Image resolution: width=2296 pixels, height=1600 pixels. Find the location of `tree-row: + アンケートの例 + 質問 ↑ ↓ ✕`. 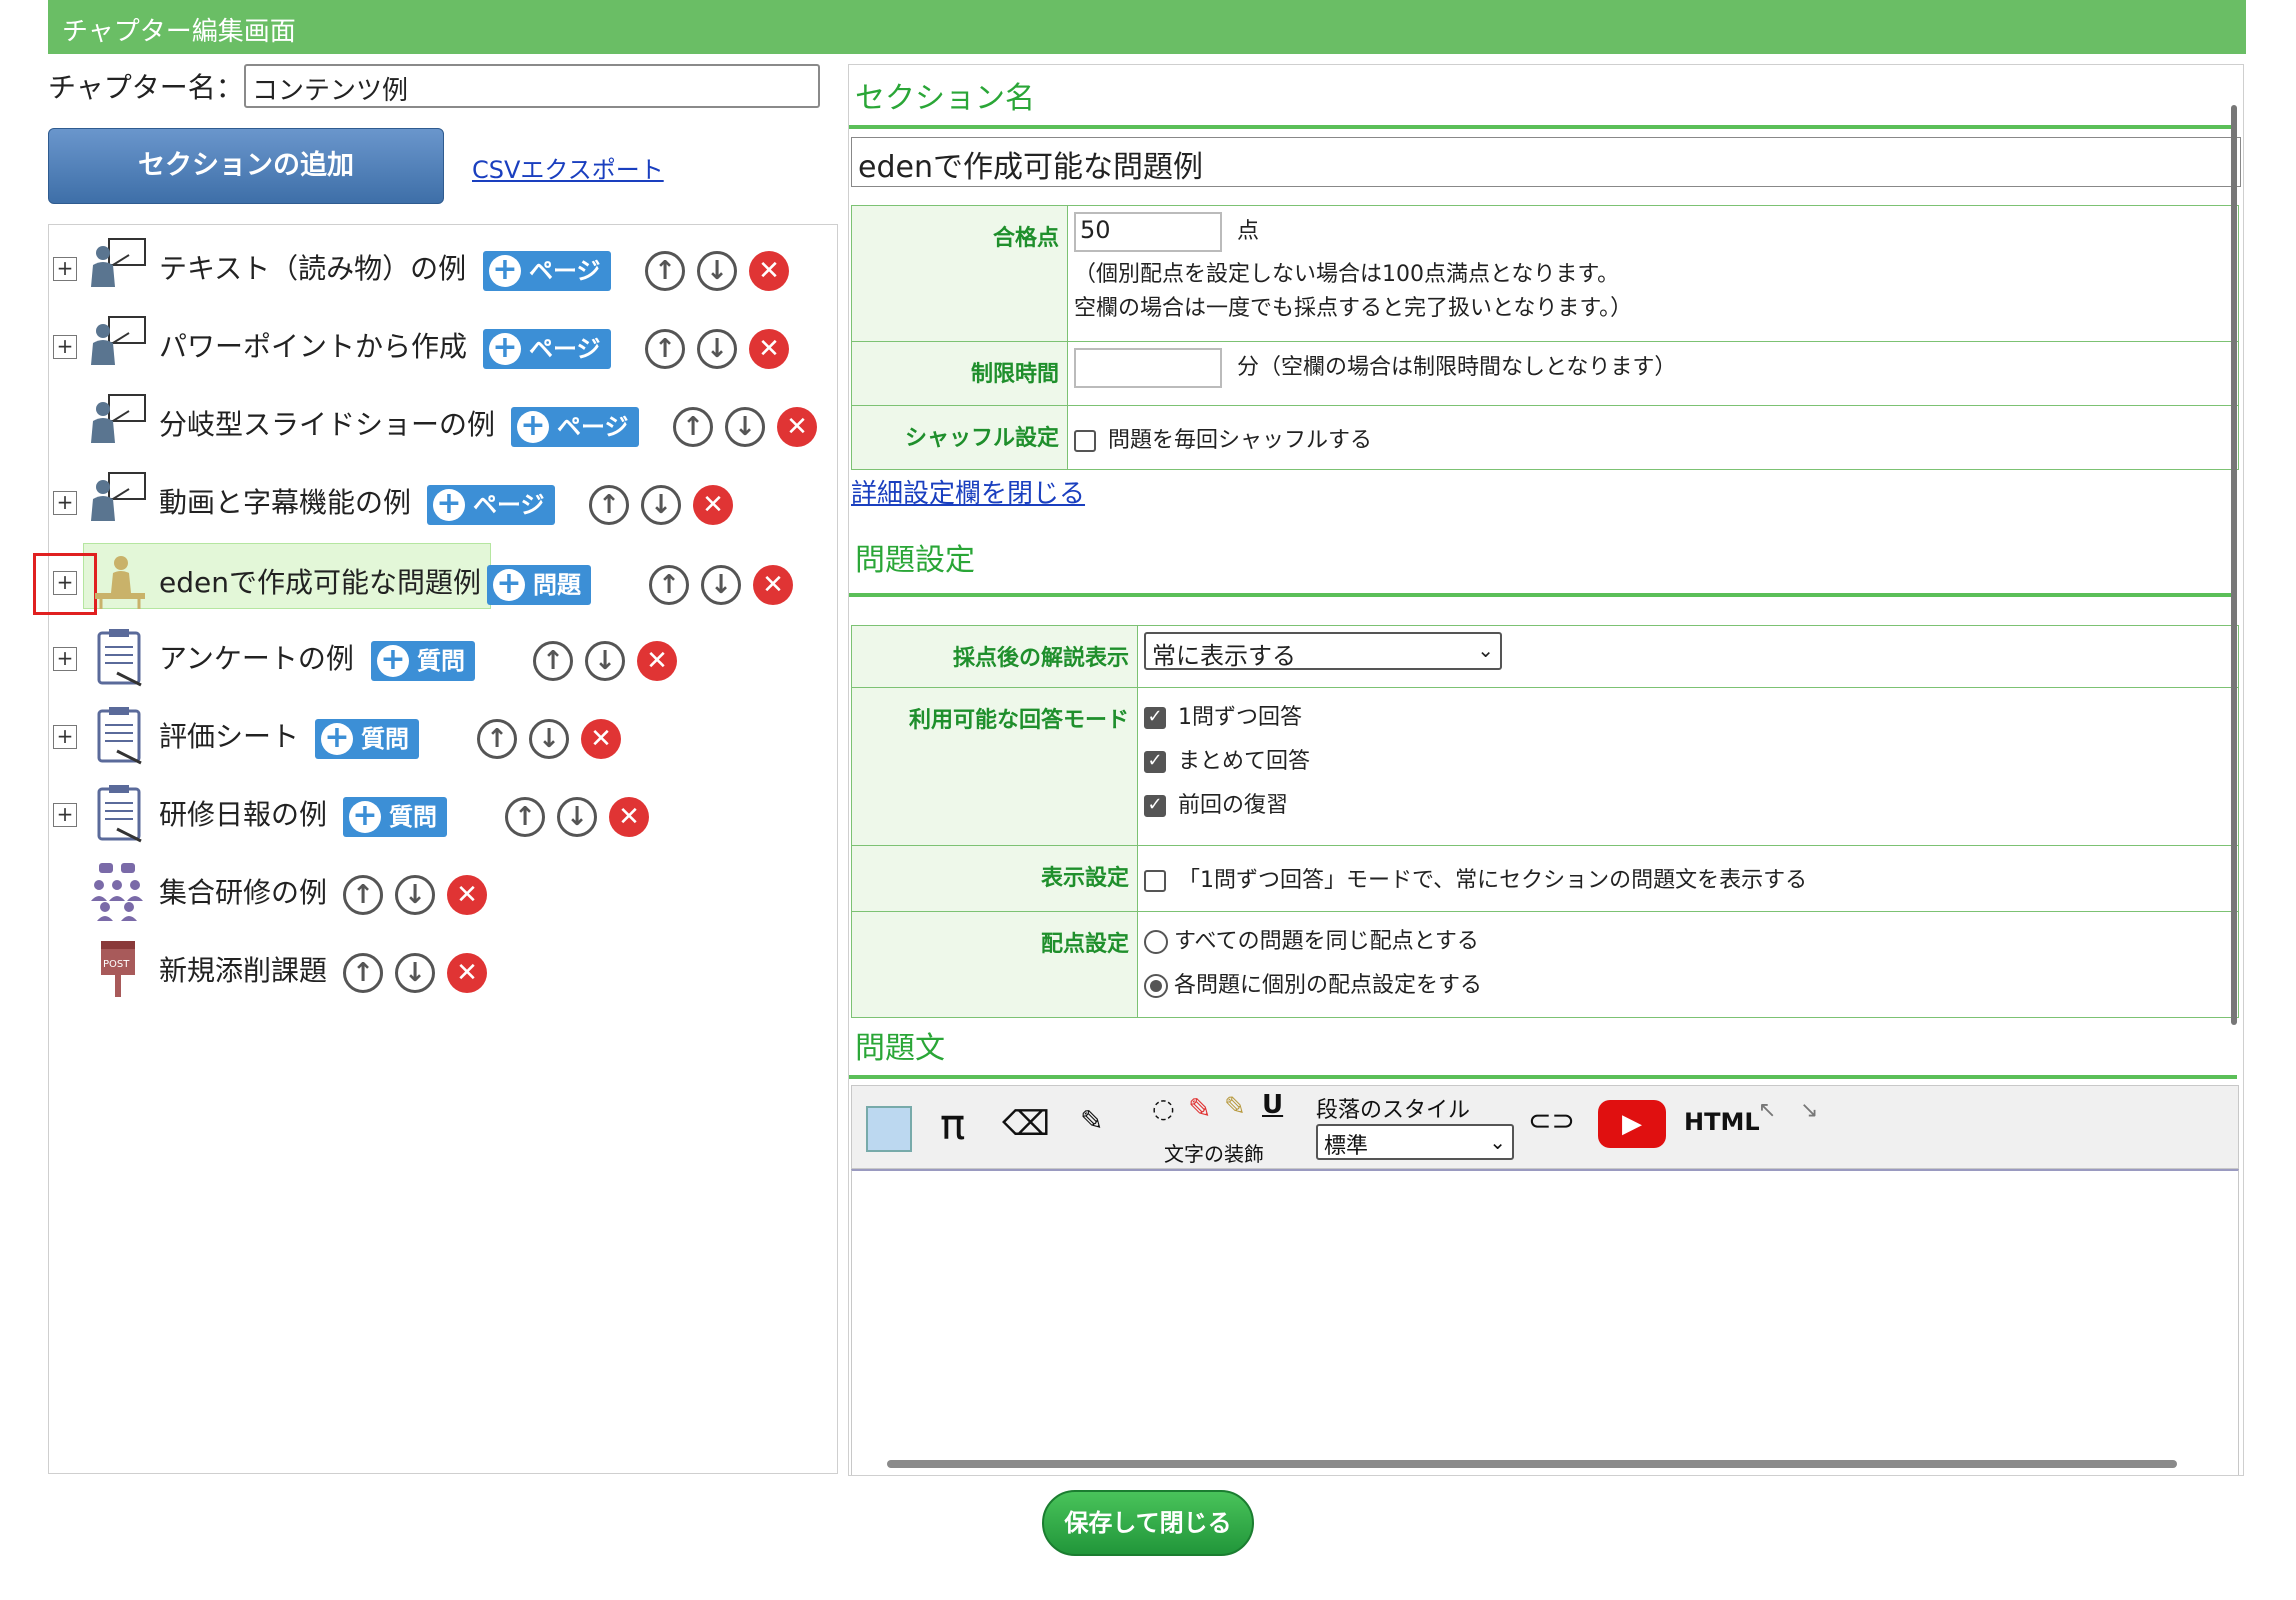

tree-row: + アンケートの例 + 質問 ↑ ↓ ✕ is located at coordinates (443, 654).